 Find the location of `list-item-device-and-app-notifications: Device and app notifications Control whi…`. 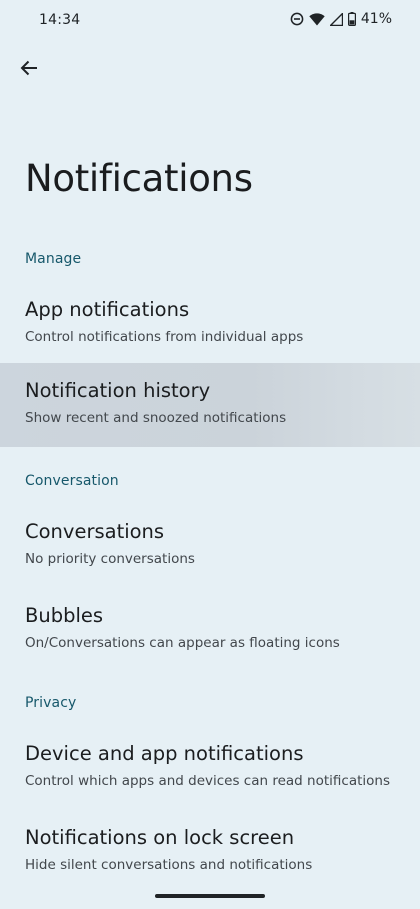

list-item-device-and-app-notifications: Device and app notifications Control whi… is located at coordinates (210, 768).